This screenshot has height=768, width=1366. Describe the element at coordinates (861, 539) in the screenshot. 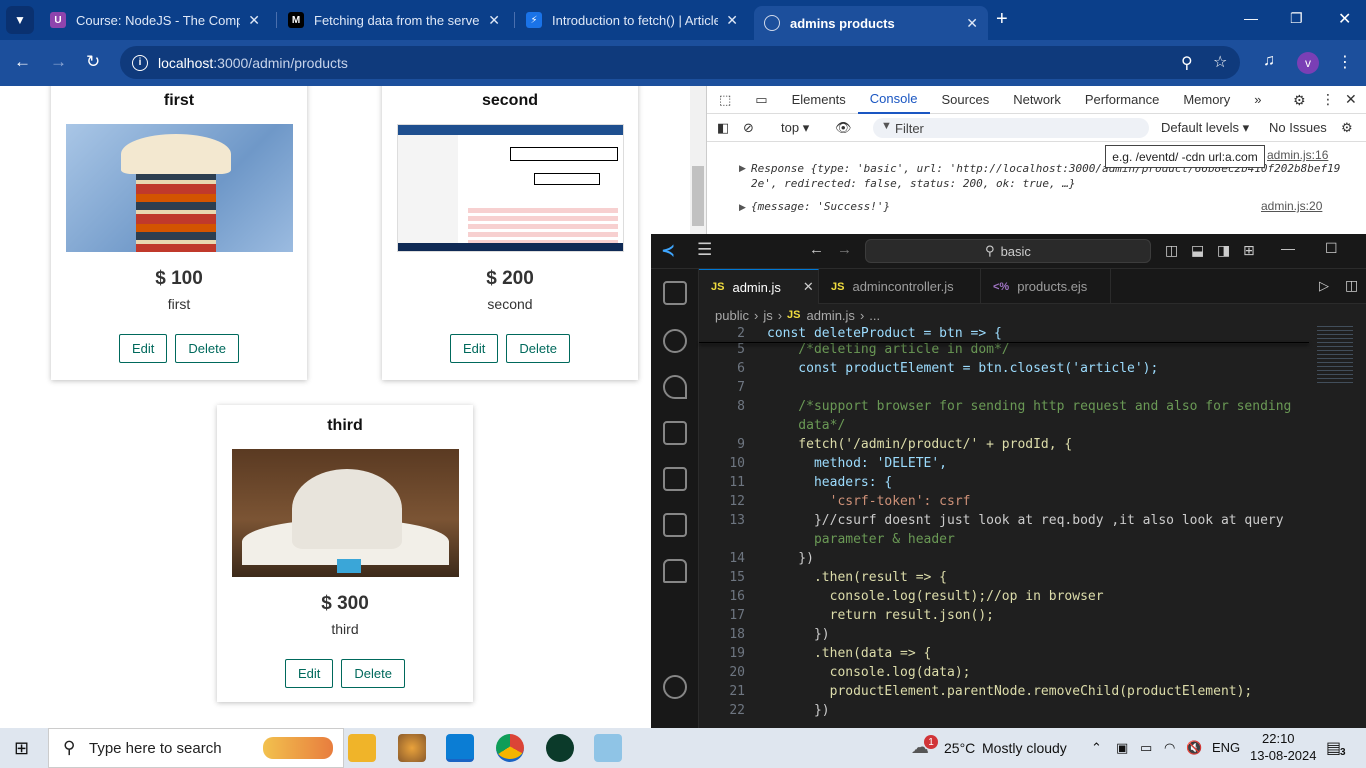

I see `code-line: parameter & header` at that location.